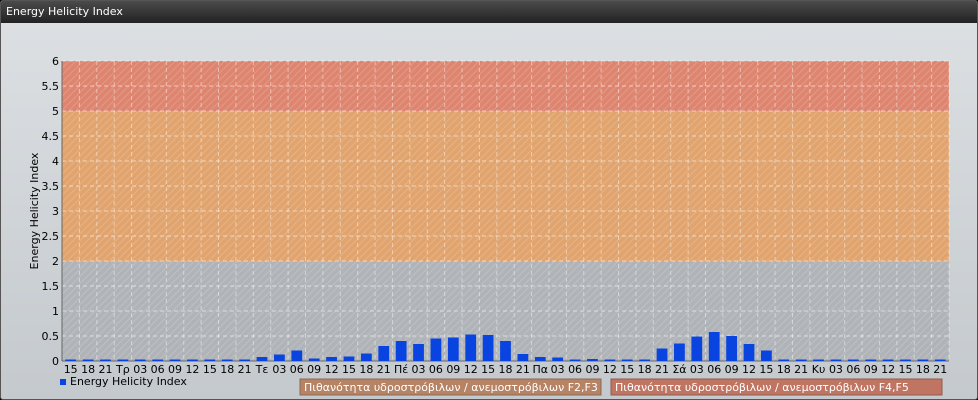 The width and height of the screenshot is (978, 400). What do you see at coordinates (63, 382) in the screenshot?
I see `legend-series-swatch` at bounding box center [63, 382].